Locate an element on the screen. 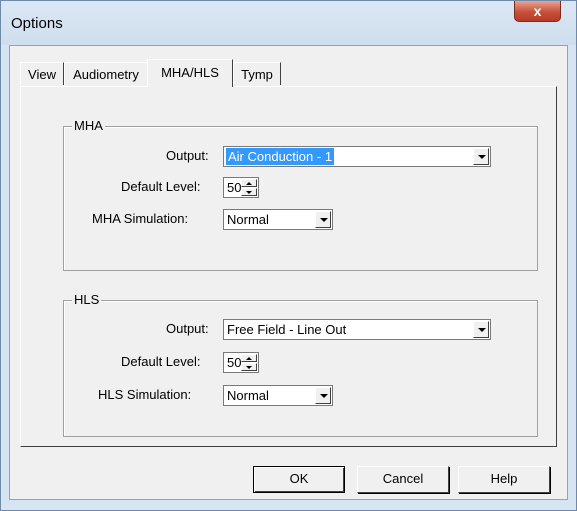  hls-sim-select: Normal is located at coordinates (278, 395).